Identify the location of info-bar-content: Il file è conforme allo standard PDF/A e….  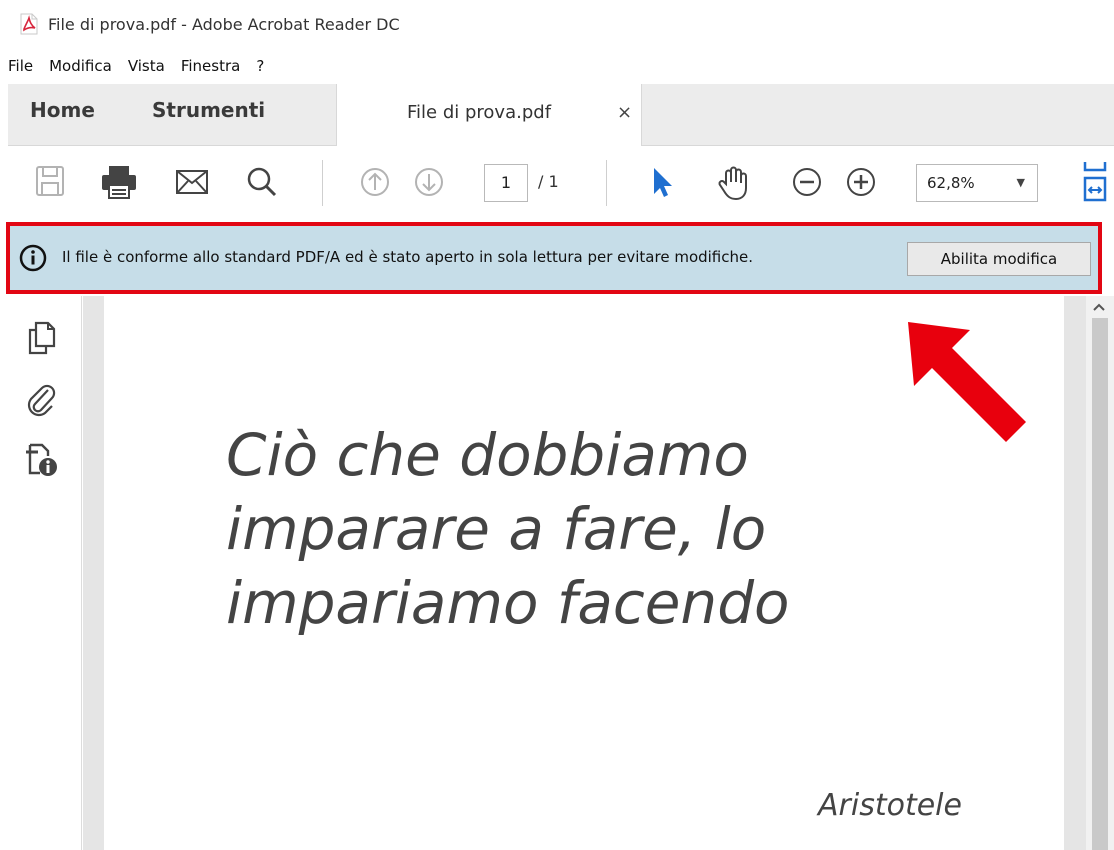
(554, 258).